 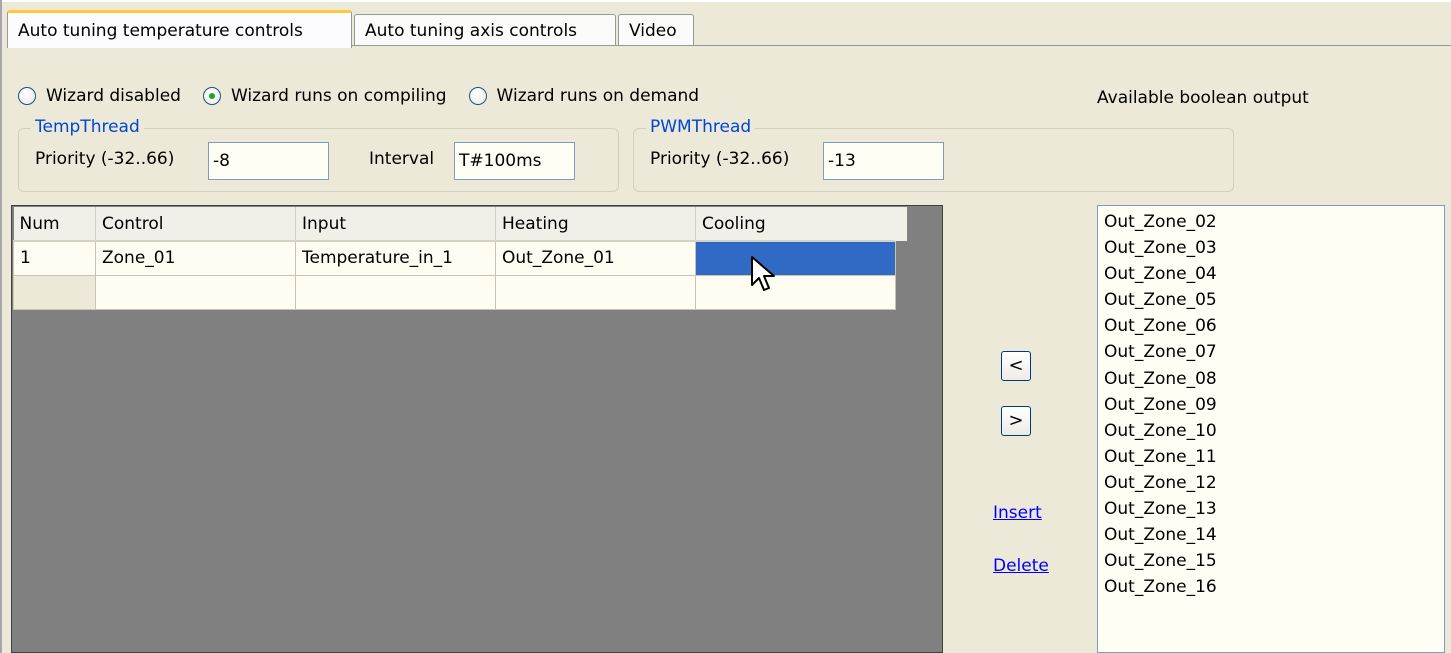 I want to click on cell-input, so click(x=395, y=292).